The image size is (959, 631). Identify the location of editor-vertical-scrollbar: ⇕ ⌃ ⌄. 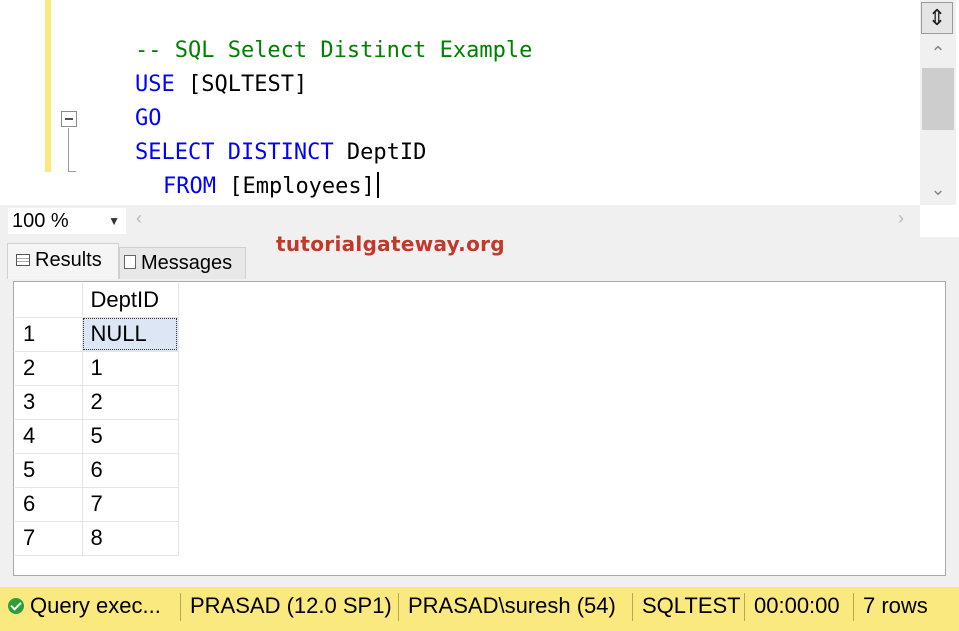
(938, 102).